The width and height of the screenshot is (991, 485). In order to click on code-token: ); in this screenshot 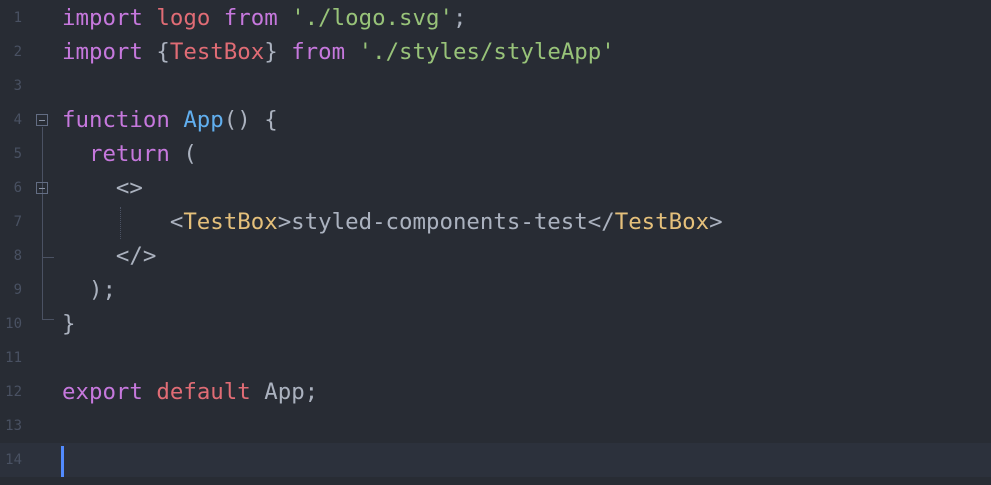, I will do `click(89, 290)`.